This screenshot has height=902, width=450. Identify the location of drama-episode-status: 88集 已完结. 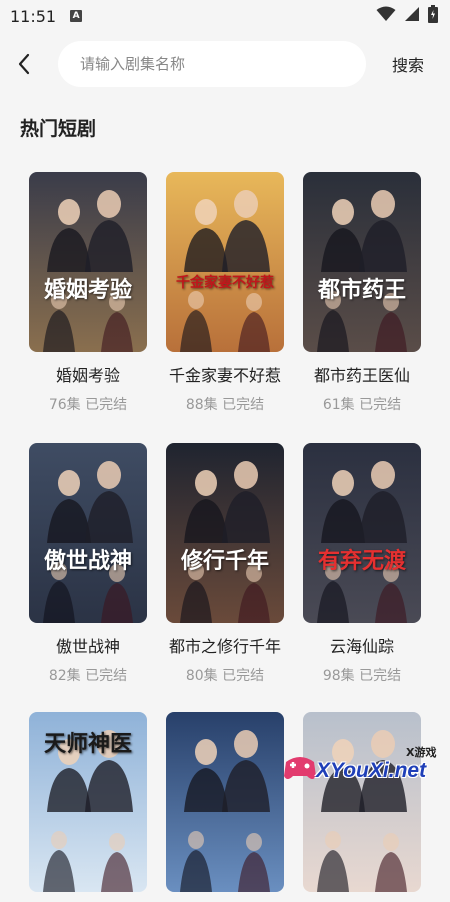
(225, 405).